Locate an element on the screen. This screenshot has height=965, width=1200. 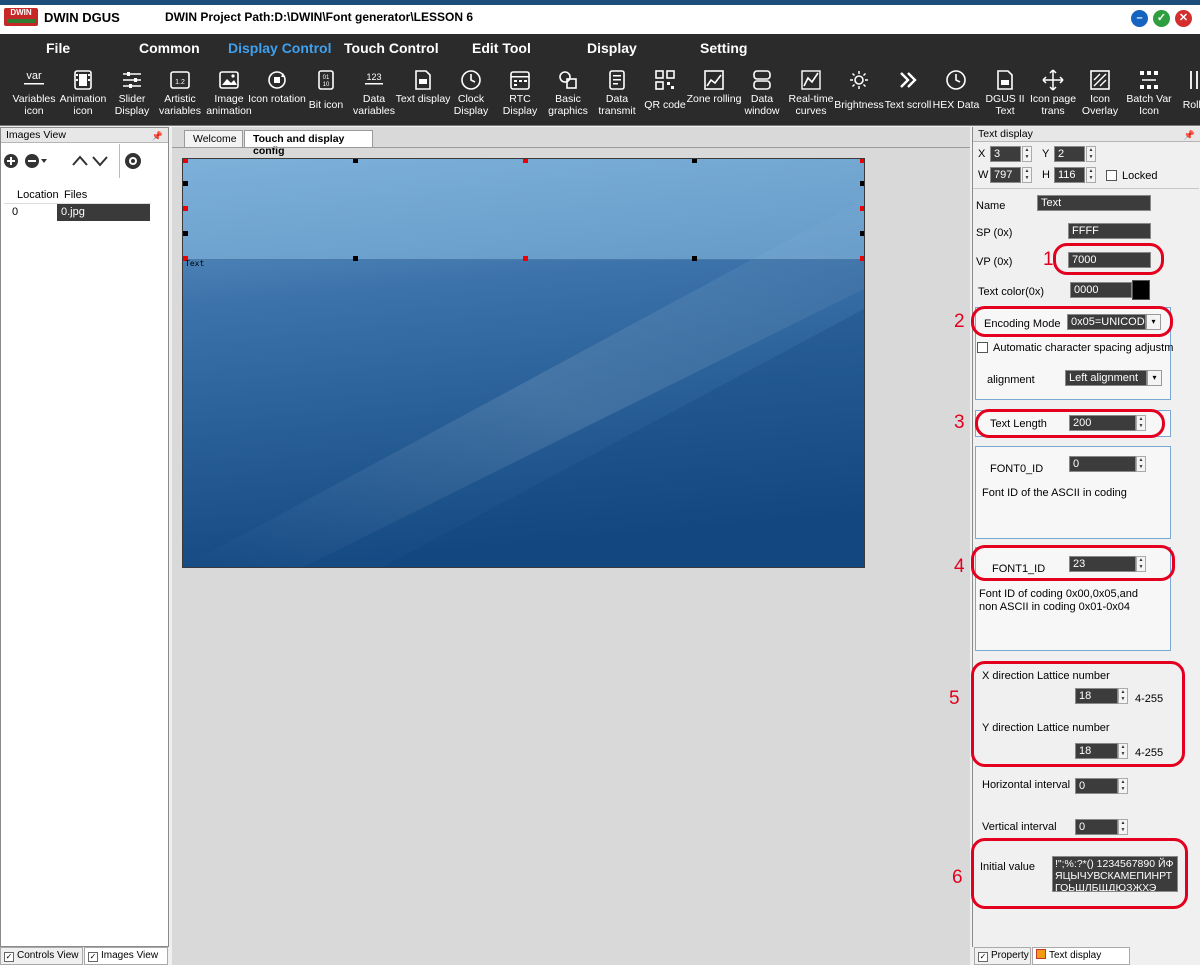
name-field: Text is located at coordinates (1094, 203).